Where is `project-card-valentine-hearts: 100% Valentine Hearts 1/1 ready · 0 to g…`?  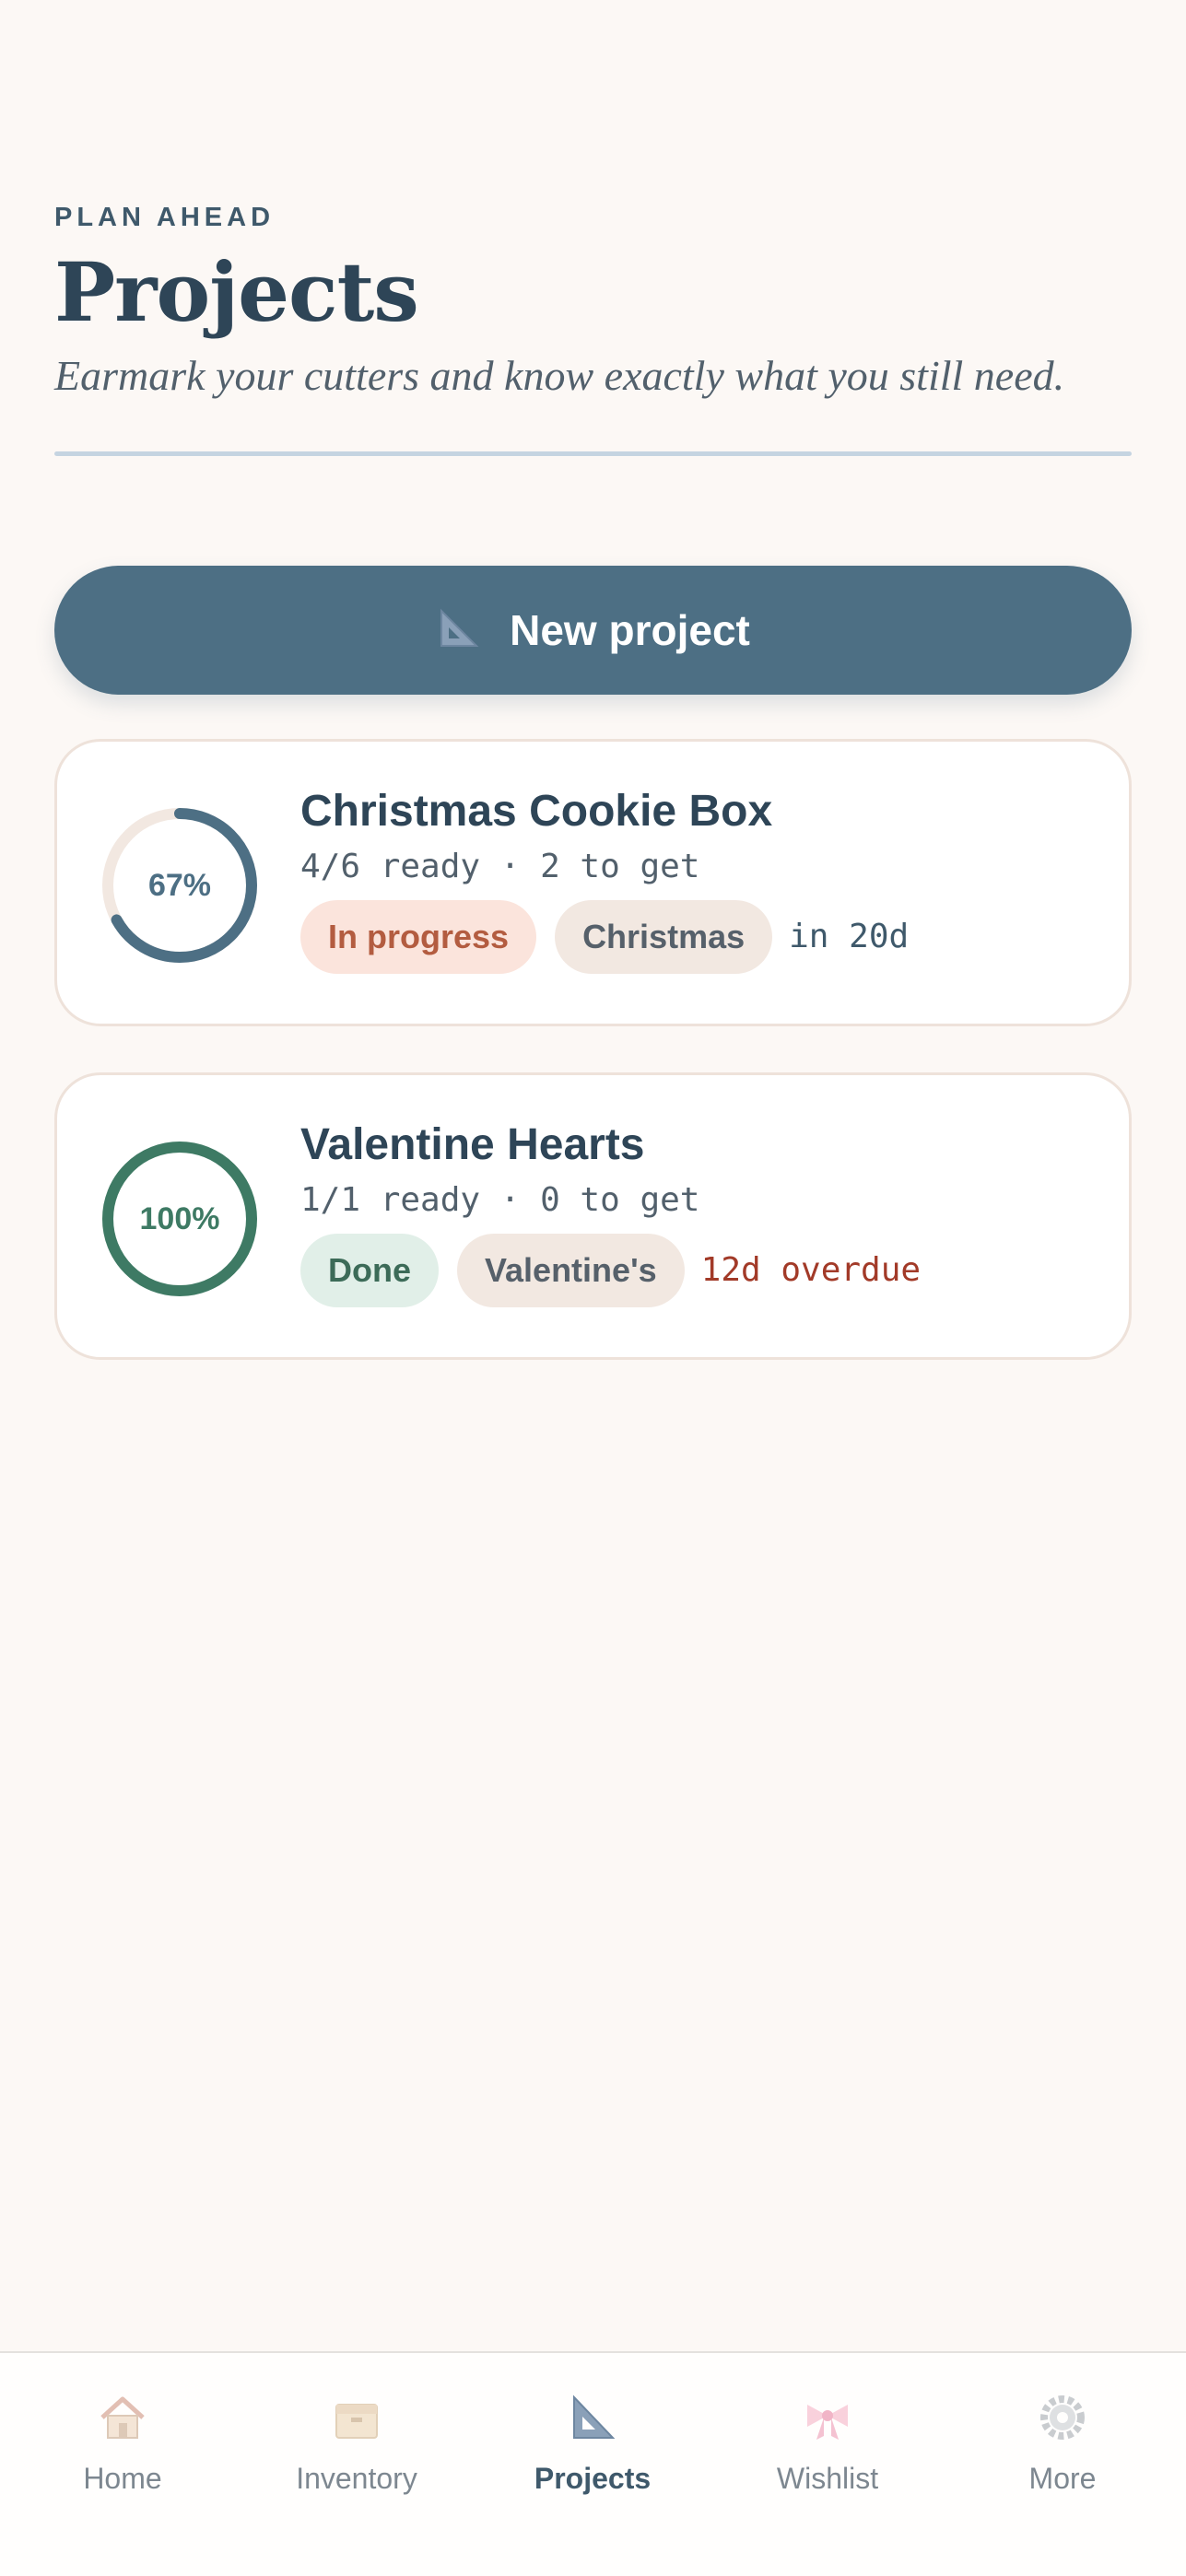
project-card-valentine-hearts: 100% Valentine Hearts 1/1 ready · 0 to g… is located at coordinates (593, 1216).